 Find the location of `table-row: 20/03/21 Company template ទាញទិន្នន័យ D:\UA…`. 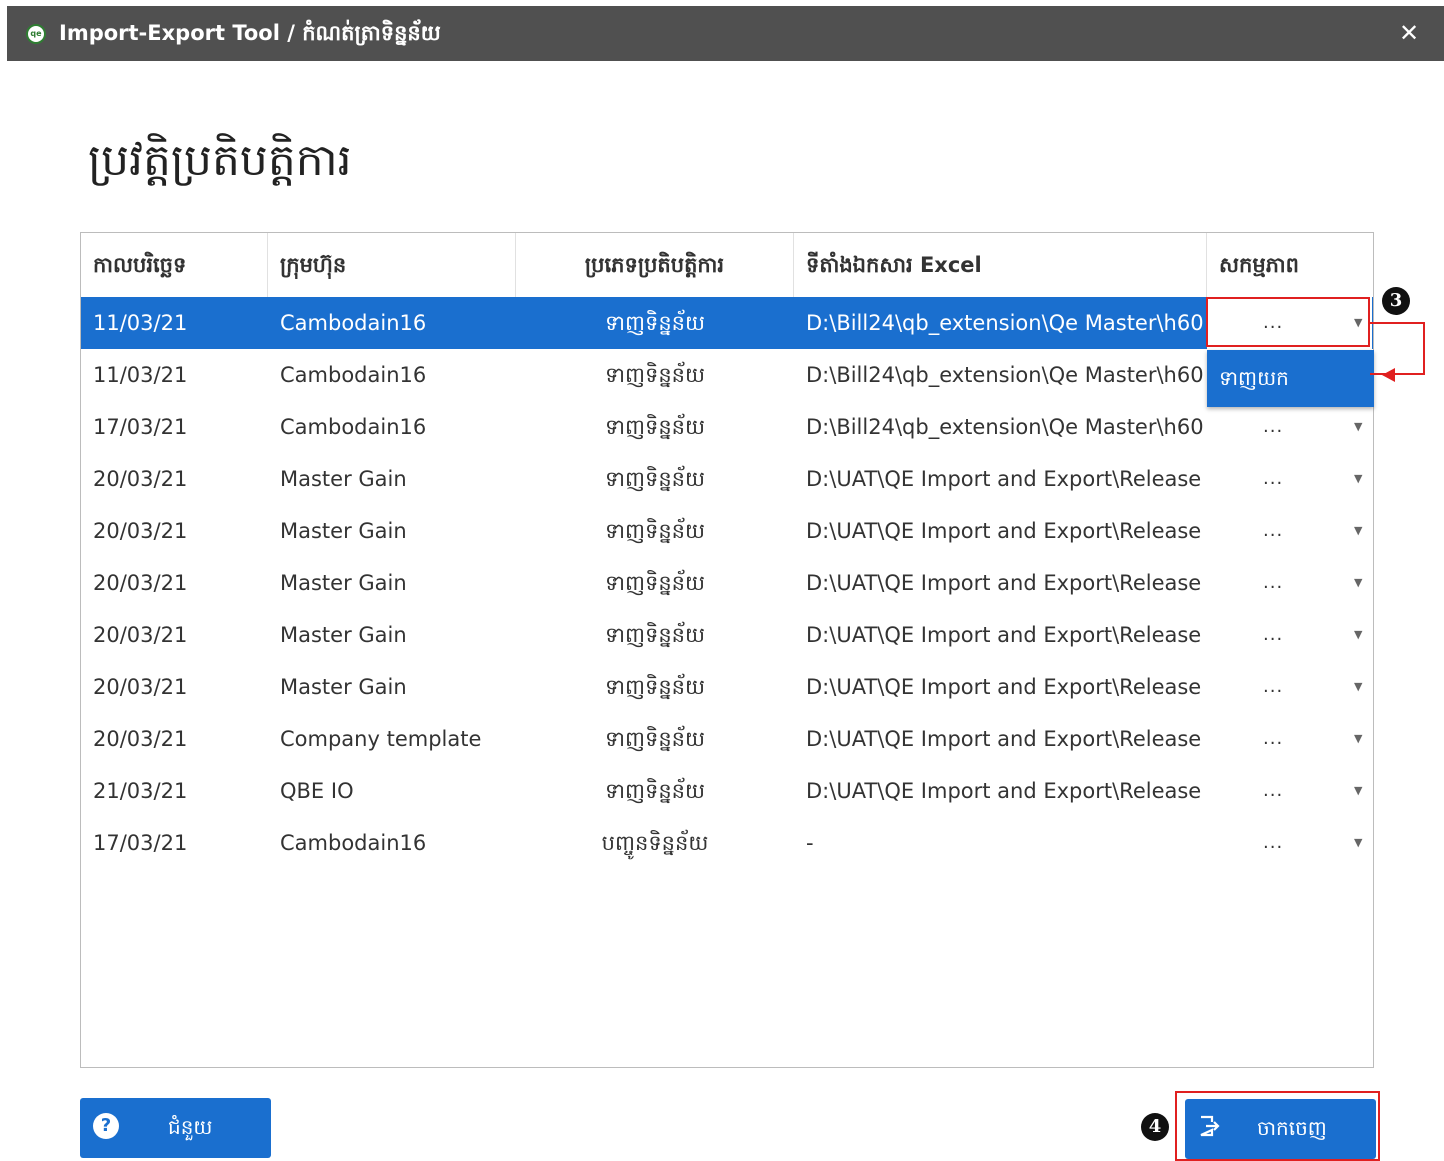

table-row: 20/03/21 Company template ទាញទិន្នន័យ D:\UA… is located at coordinates (727, 739).